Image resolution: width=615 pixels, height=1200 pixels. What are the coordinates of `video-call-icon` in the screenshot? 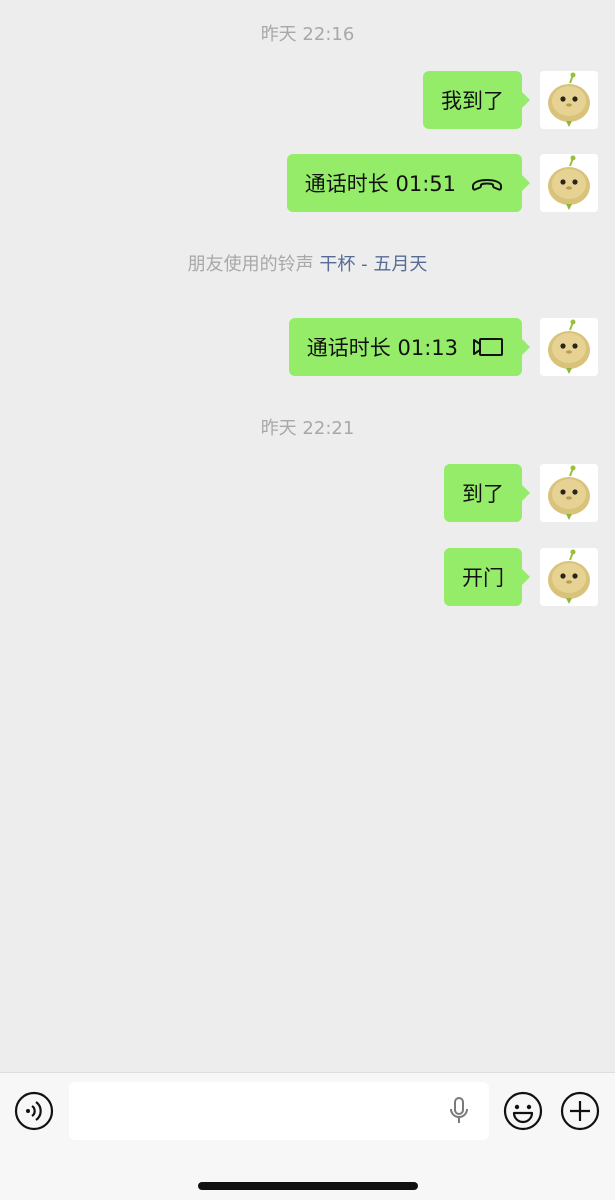 It's located at (488, 347).